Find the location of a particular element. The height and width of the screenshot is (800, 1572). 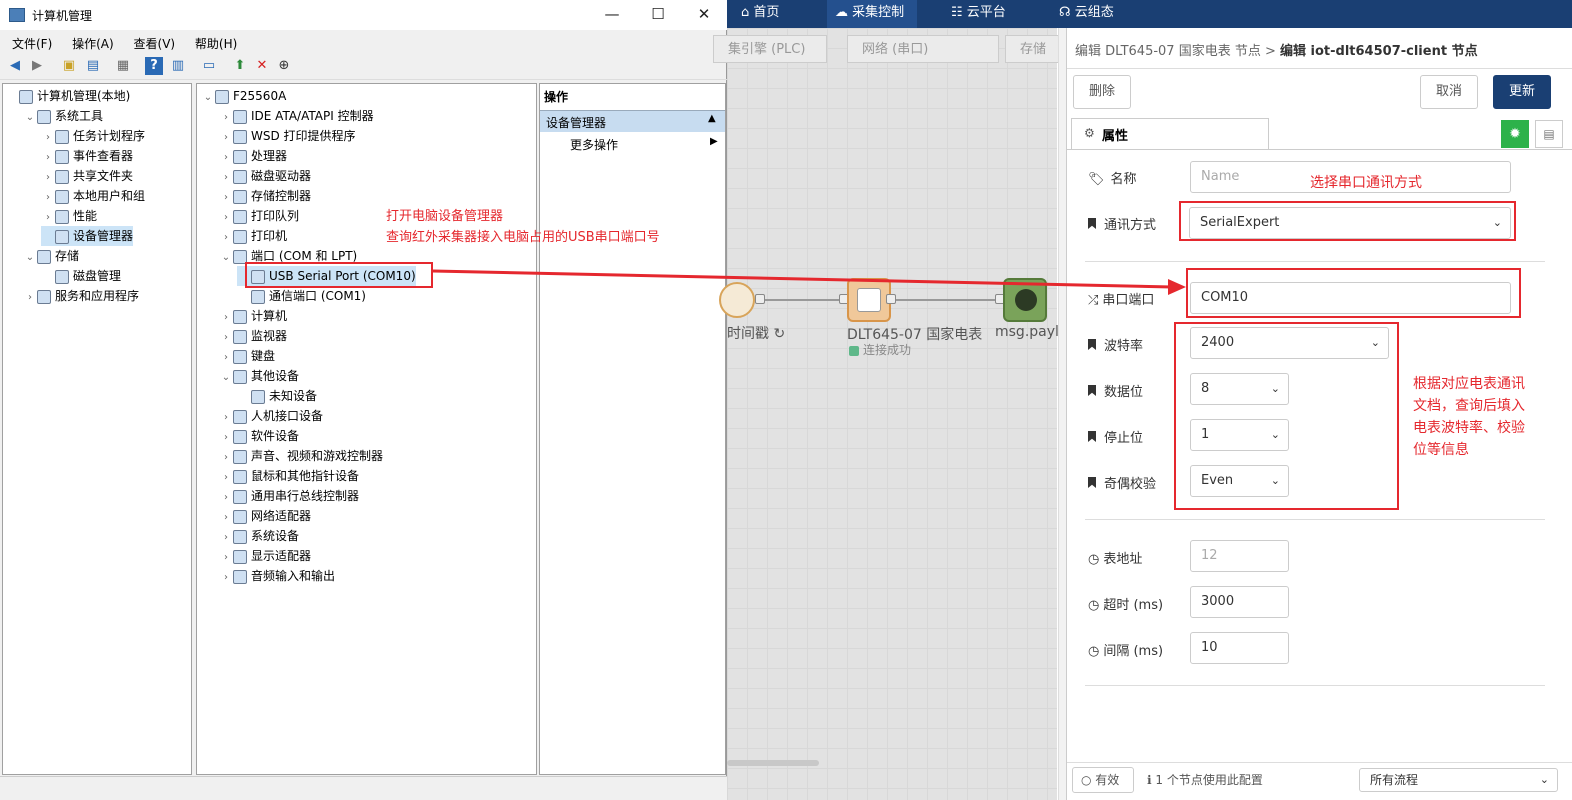

menu-file: 文件(F) is located at coordinates (32, 43).